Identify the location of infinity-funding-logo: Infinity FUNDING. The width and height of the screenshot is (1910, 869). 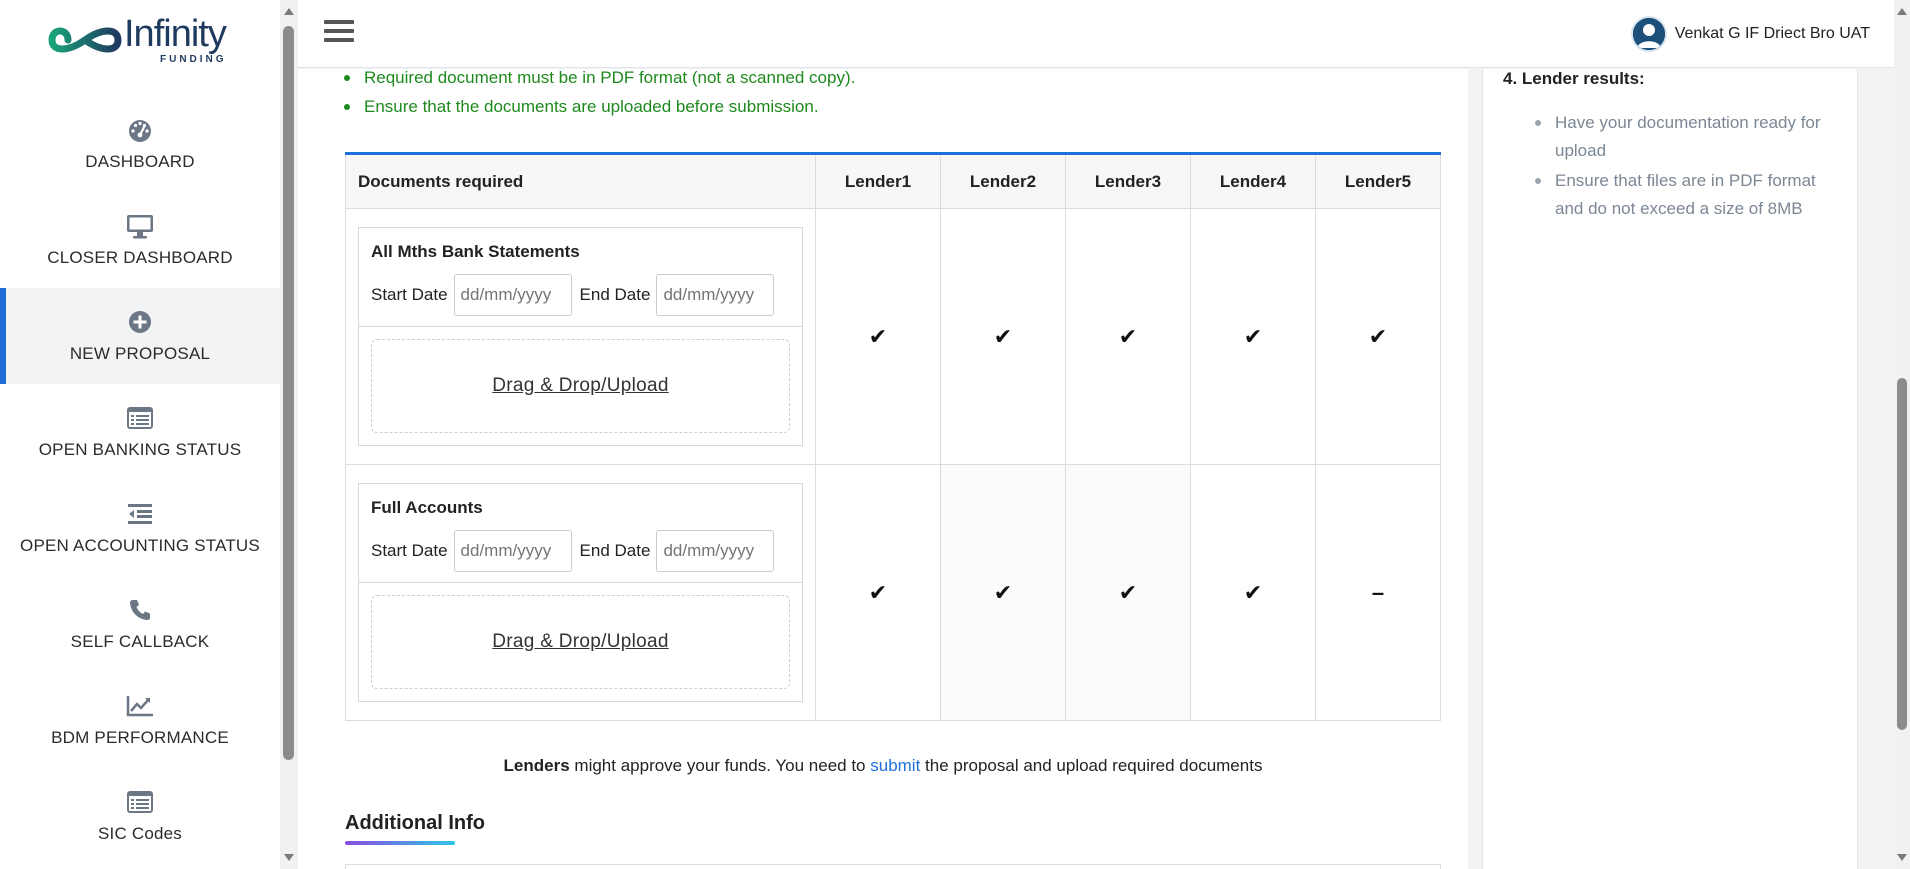
(139, 40).